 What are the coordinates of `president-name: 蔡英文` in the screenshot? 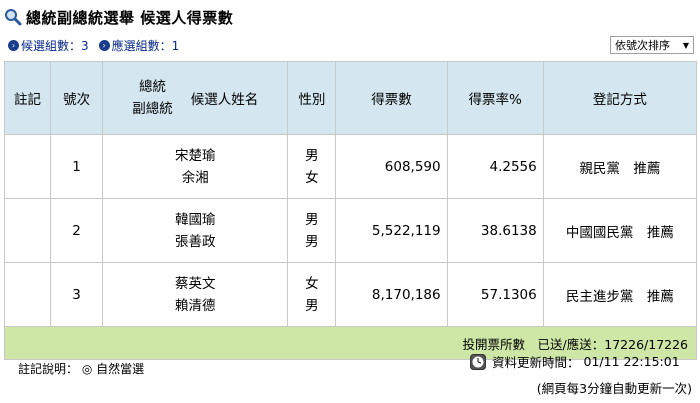 It's located at (195, 283).